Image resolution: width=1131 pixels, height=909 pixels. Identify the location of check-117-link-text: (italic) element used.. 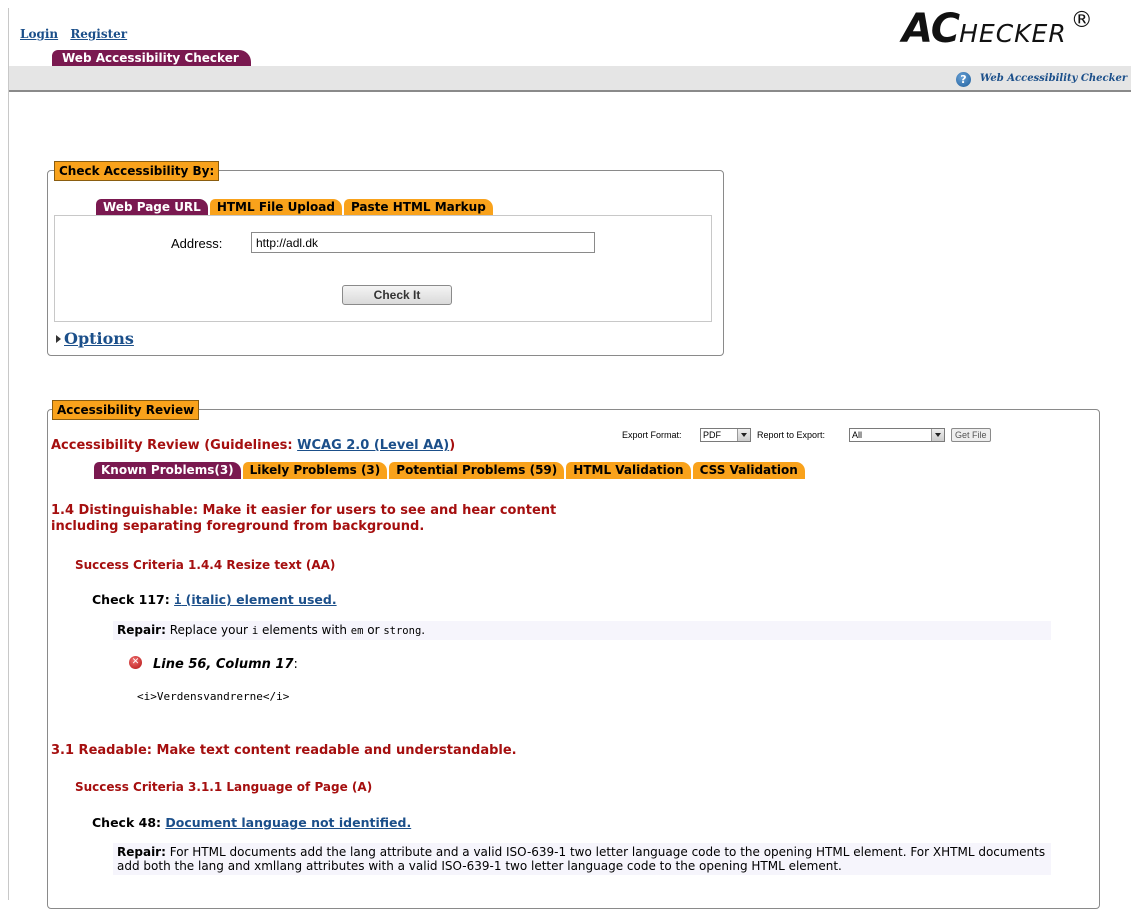
(259, 599).